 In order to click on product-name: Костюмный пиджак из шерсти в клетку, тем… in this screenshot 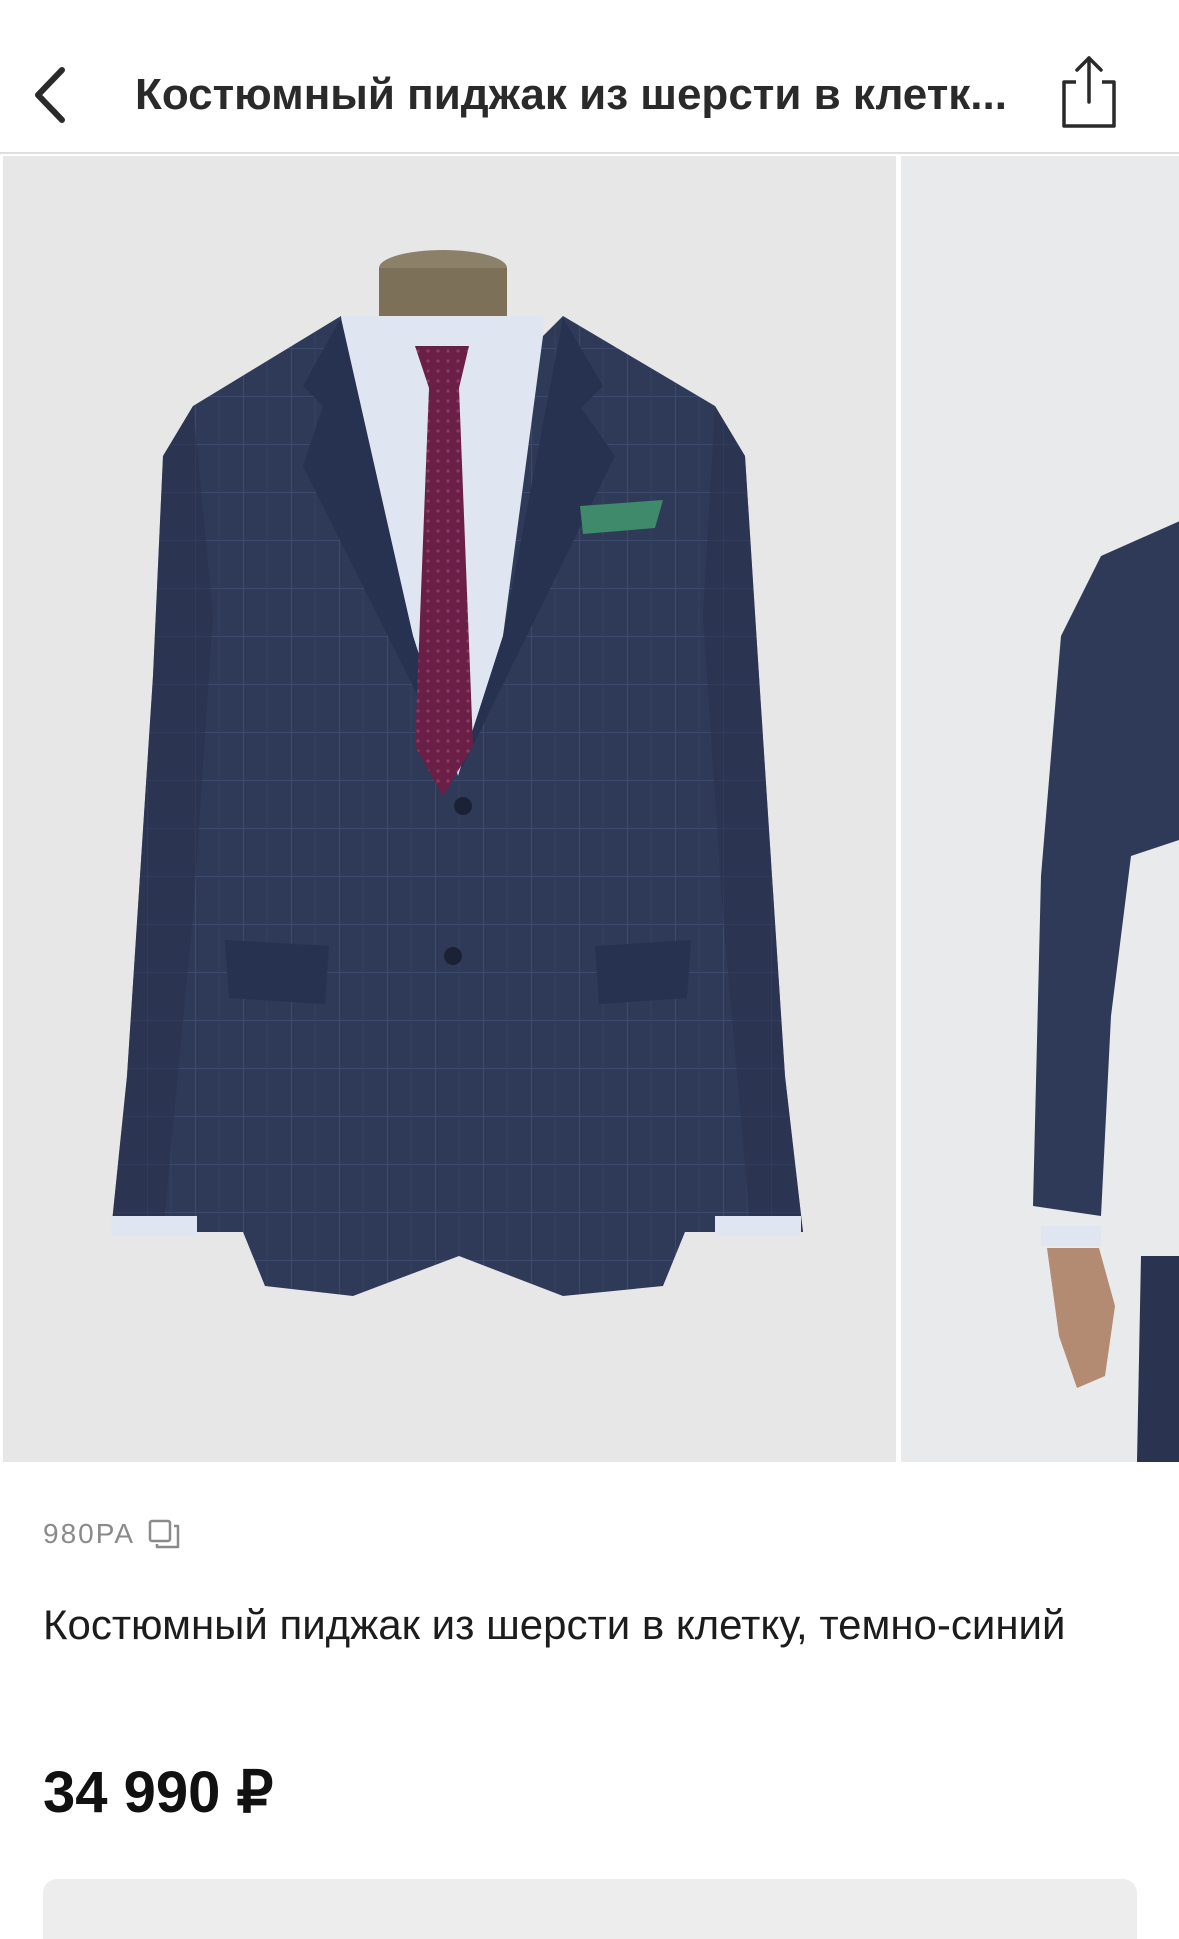, I will do `click(554, 1624)`.